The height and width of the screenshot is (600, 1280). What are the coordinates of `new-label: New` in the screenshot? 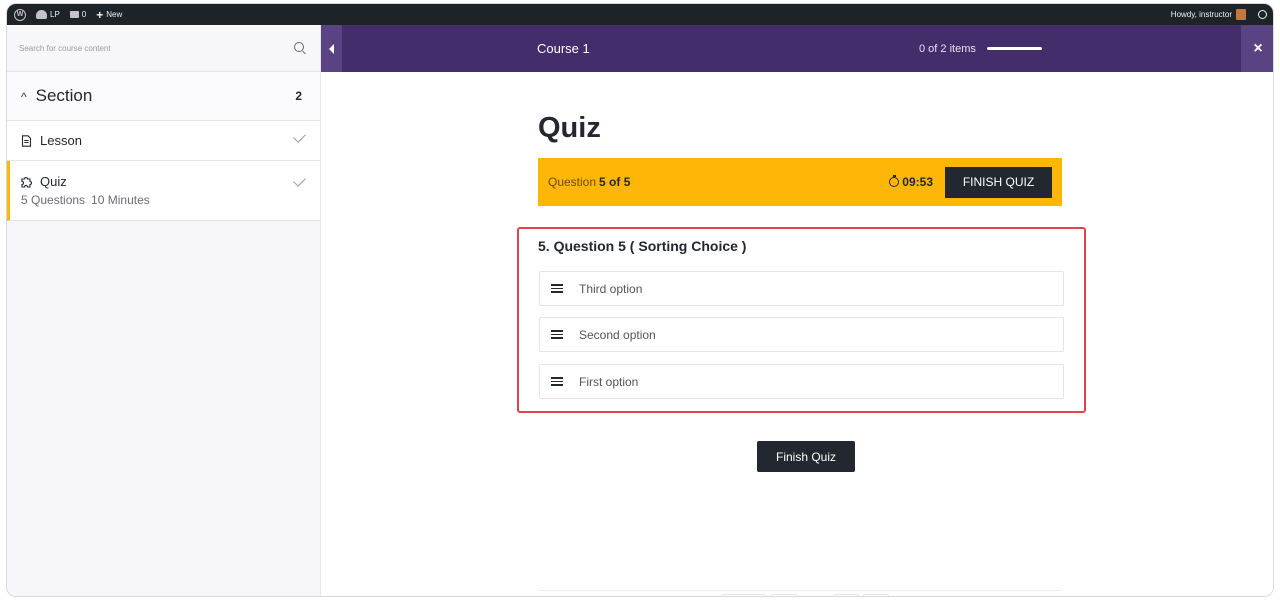 It's located at (114, 14).